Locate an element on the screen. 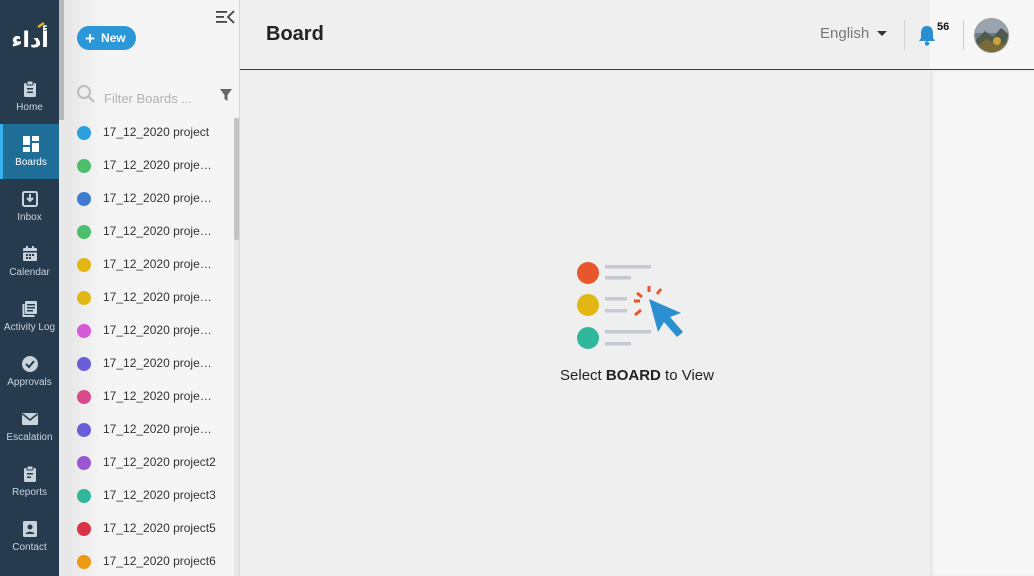 Image resolution: width=1034 pixels, height=576 pixels. nav-item-boards: Boards is located at coordinates (29, 151).